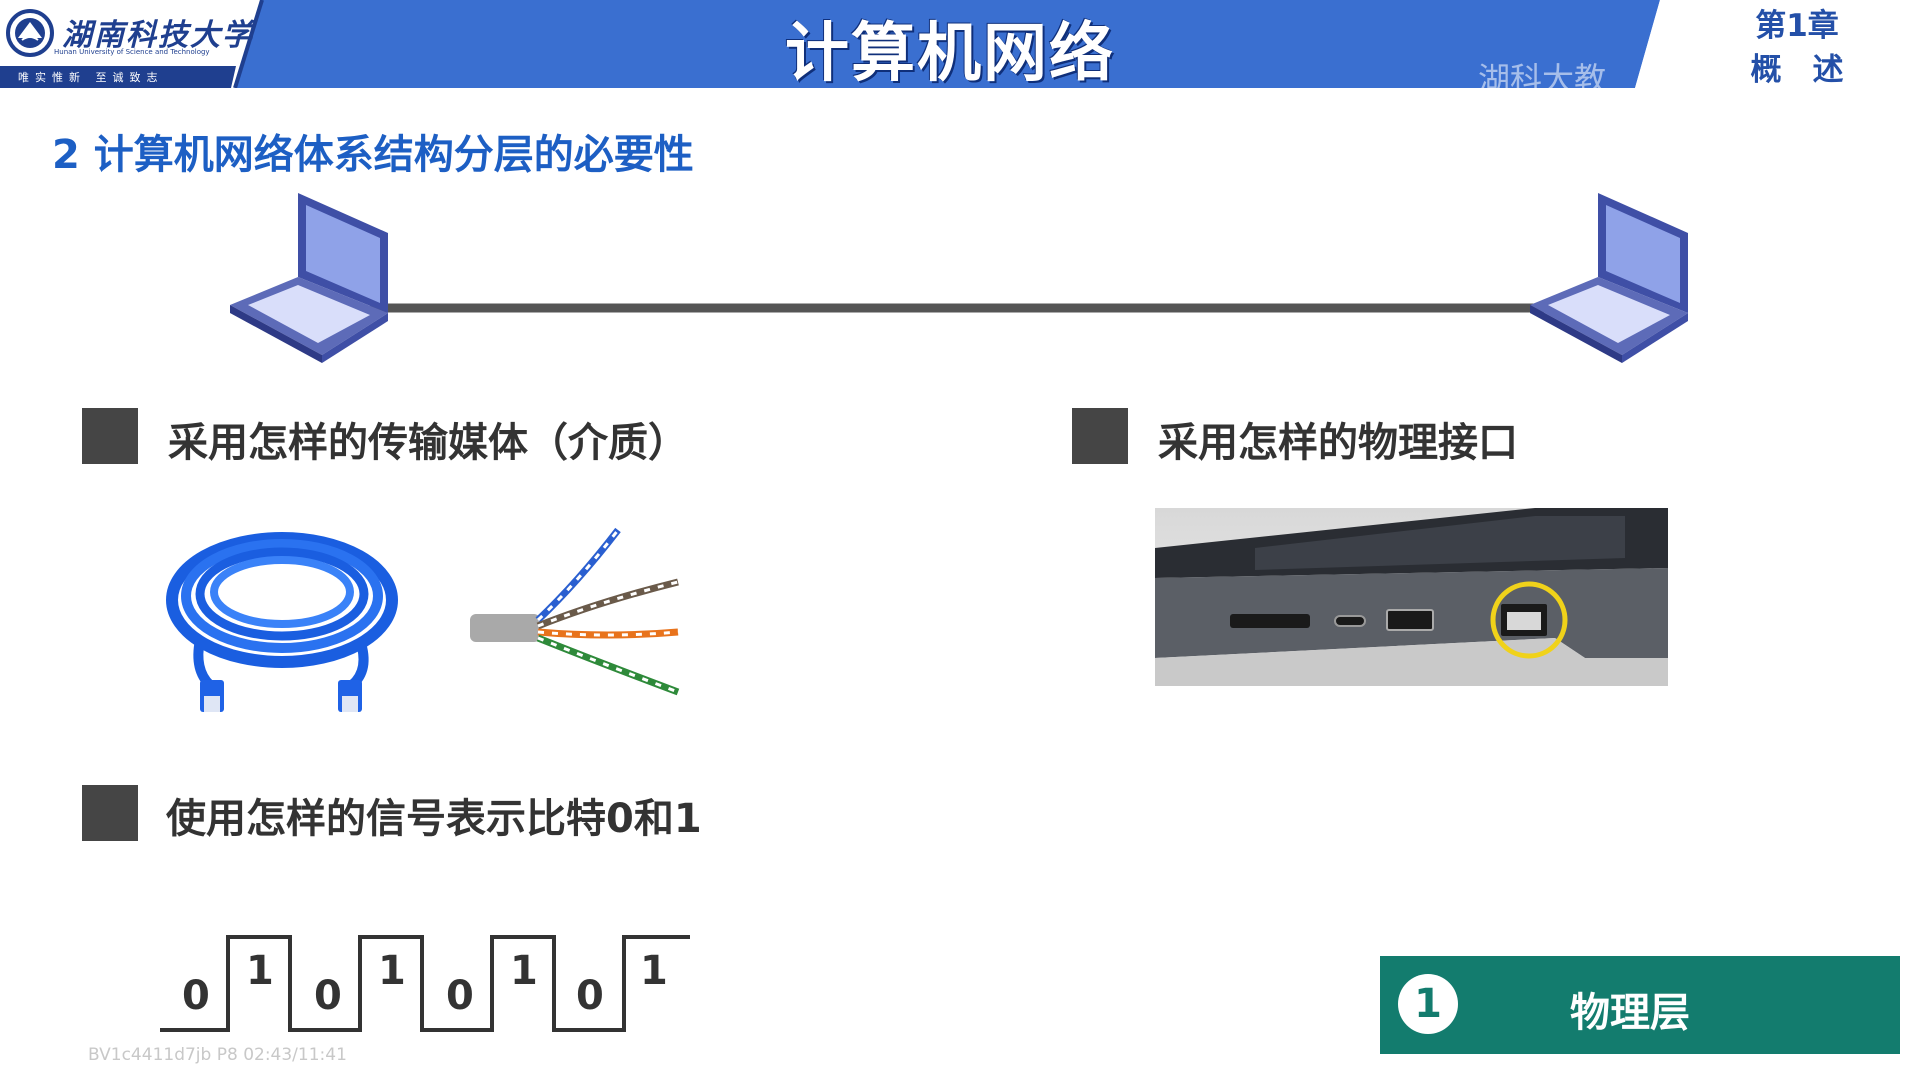 Image resolution: width=1918 pixels, height=1080 pixels. I want to click on bullet-signal-bits: 使用怎样的信号表示比特0和1, so click(434, 819).